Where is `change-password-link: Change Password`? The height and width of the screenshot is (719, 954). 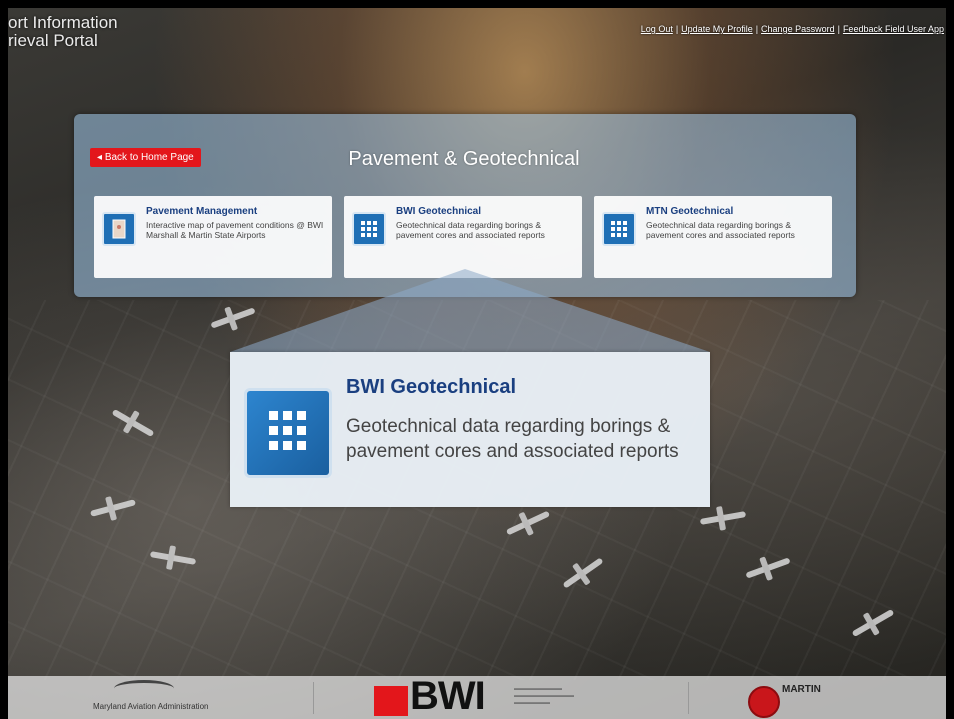 change-password-link: Change Password is located at coordinates (798, 29).